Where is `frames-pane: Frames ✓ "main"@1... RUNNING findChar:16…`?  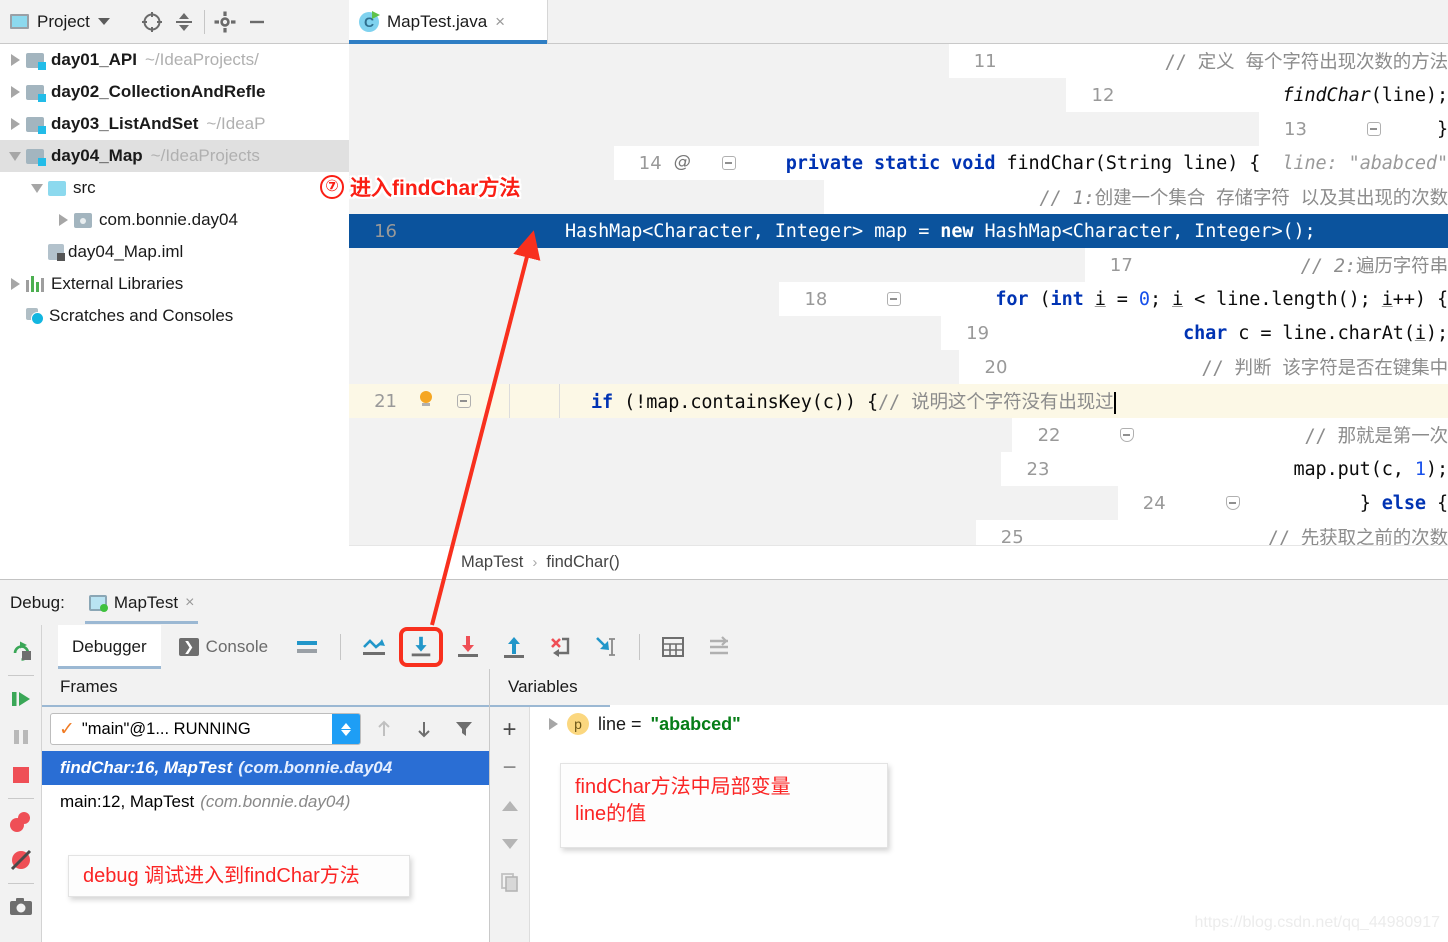
frames-pane: Frames ✓ "main"@1... RUNNING findChar:16… is located at coordinates (266, 805).